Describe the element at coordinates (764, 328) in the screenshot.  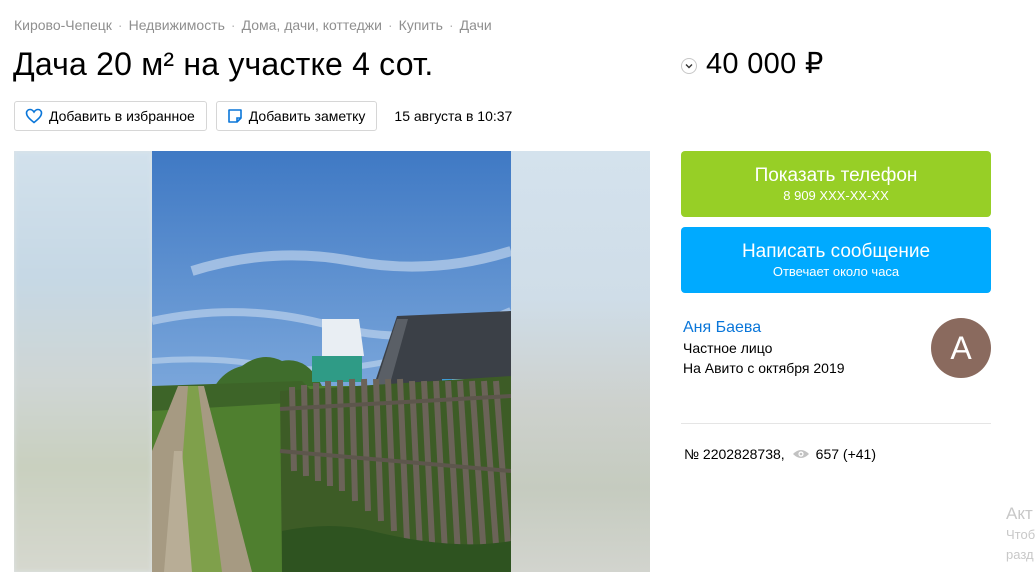
I see `seller-name-link: Аня Баева` at that location.